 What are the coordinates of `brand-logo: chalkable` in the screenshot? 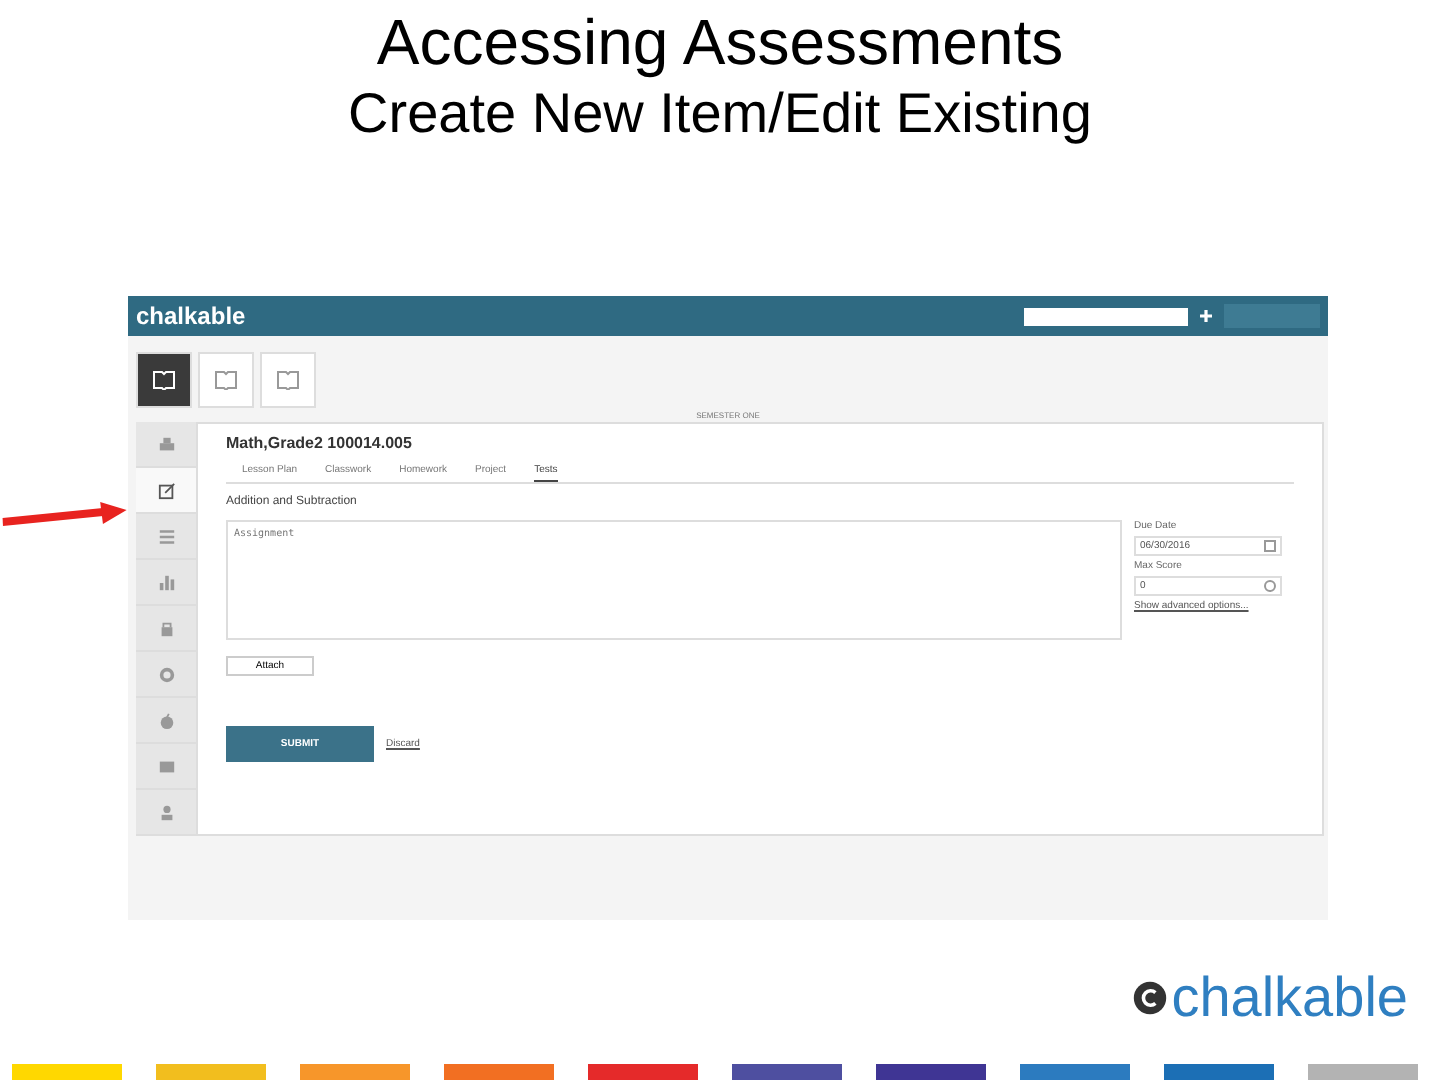 It's located at (191, 316).